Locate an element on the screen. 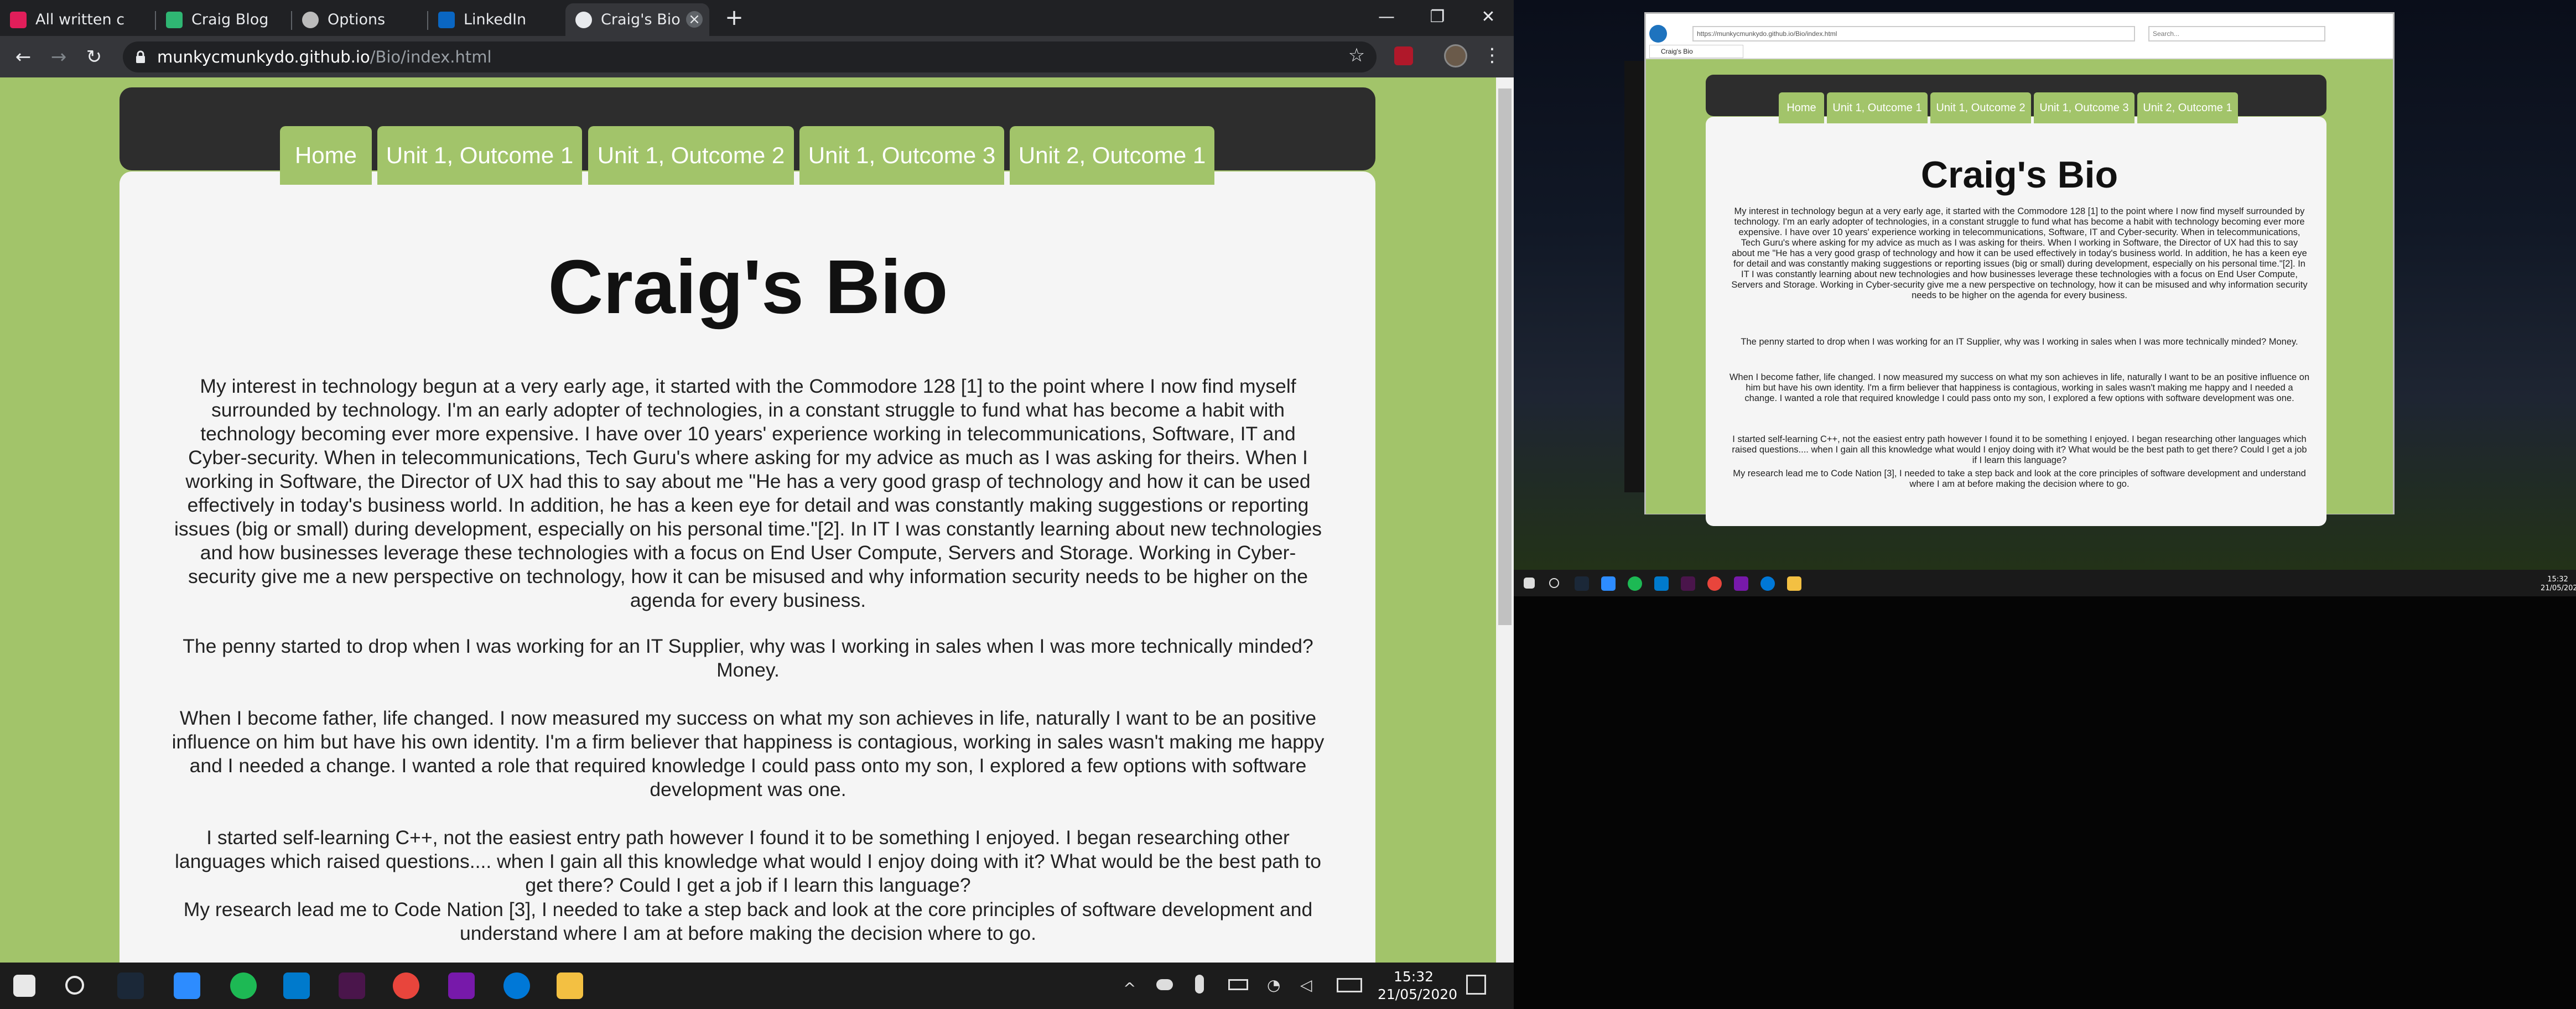 This screenshot has width=2576, height=1009. microphone-icon is located at coordinates (1199, 984).